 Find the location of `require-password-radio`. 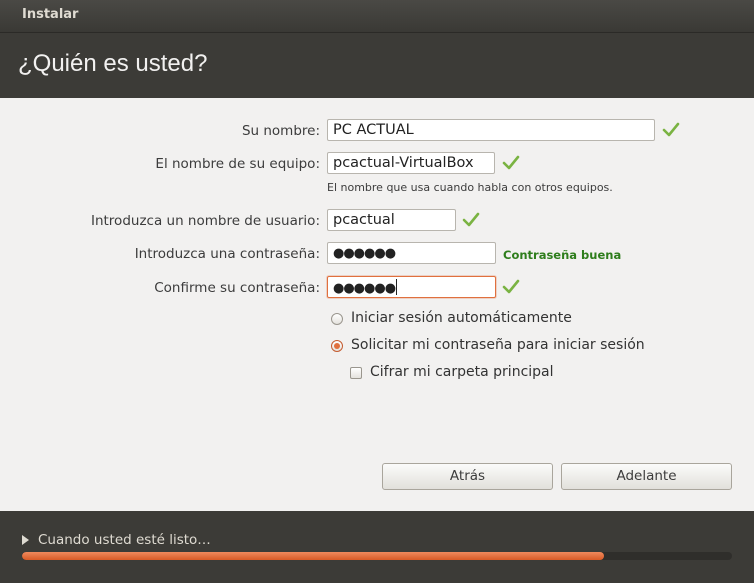

require-password-radio is located at coordinates (337, 346).